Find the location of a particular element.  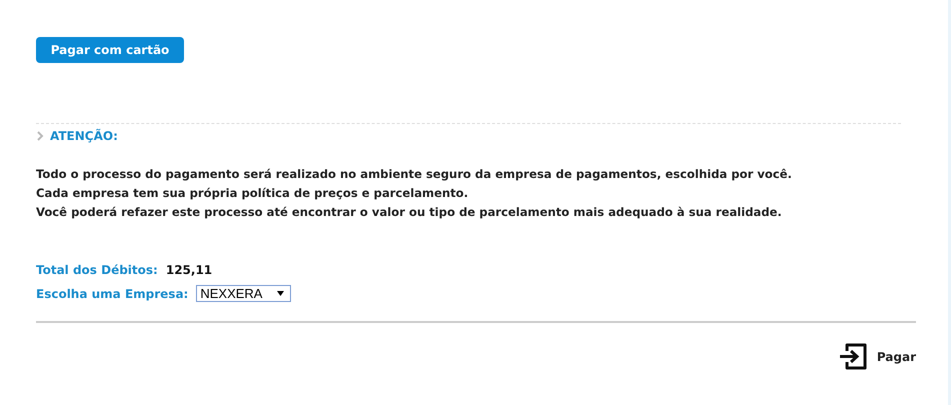

pay-button: Pagar is located at coordinates (877, 356).